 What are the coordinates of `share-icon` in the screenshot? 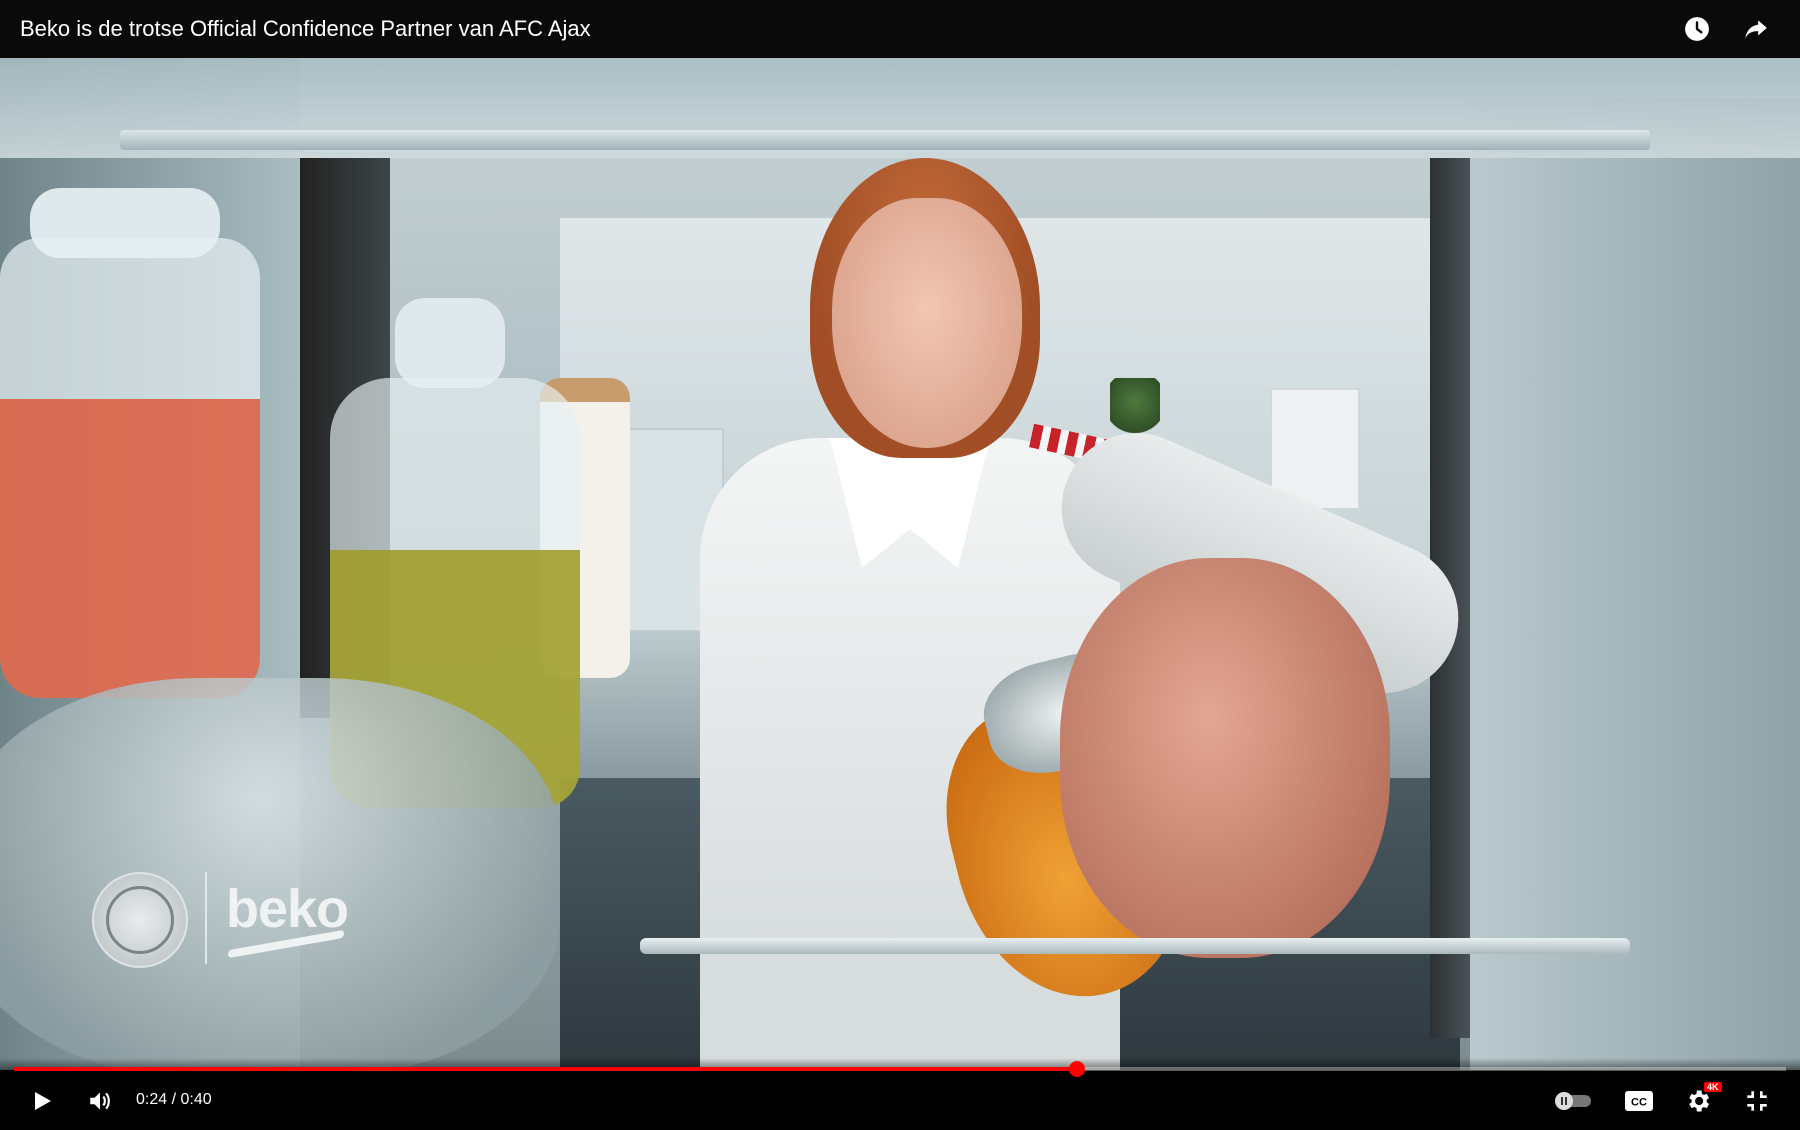 It's located at (1756, 29).